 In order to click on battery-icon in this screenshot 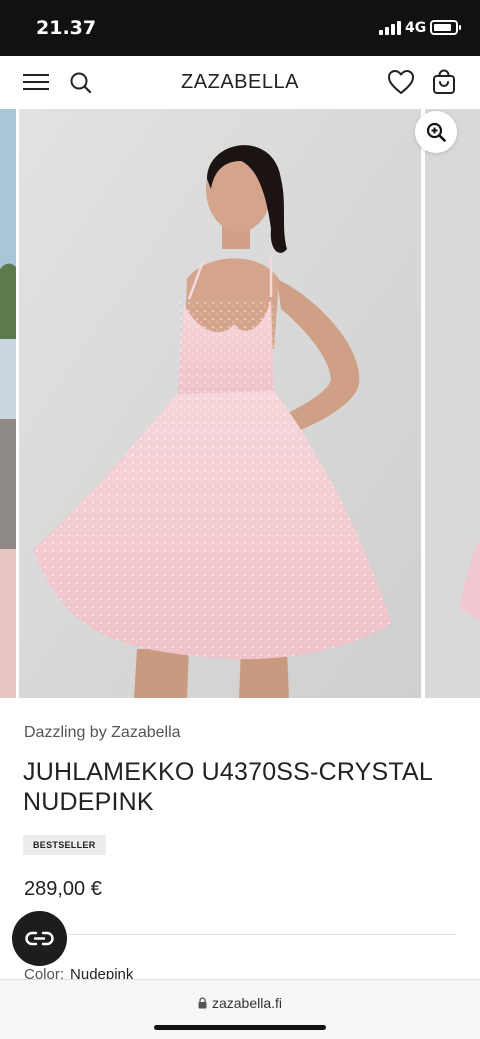, I will do `click(445, 27)`.